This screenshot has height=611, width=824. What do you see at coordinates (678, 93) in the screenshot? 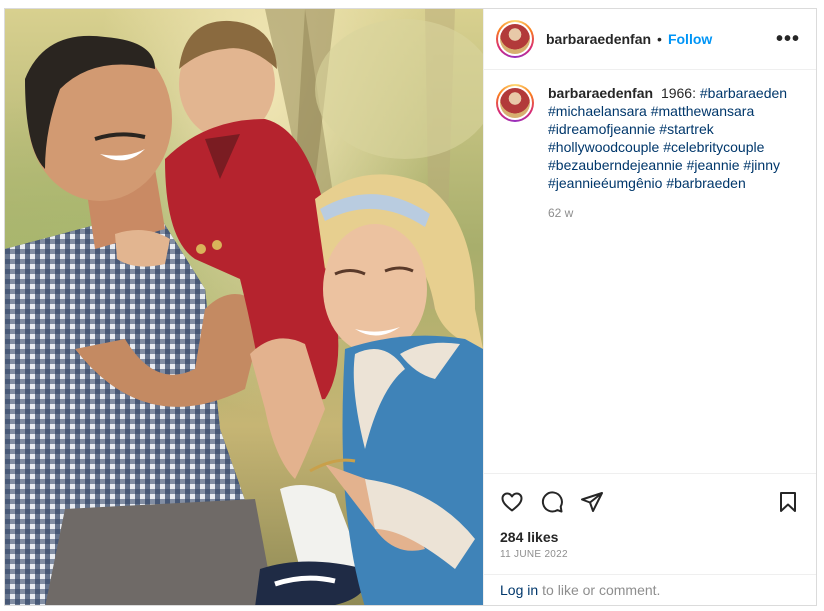
I see `caption-text: 1966:` at bounding box center [678, 93].